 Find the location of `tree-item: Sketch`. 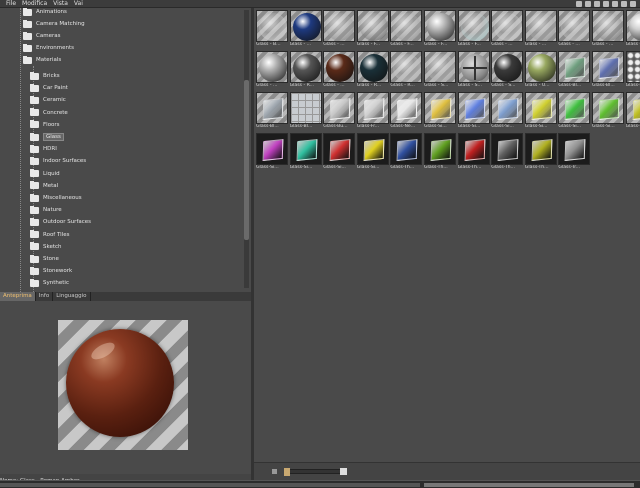

tree-item: Sketch is located at coordinates (46, 247).